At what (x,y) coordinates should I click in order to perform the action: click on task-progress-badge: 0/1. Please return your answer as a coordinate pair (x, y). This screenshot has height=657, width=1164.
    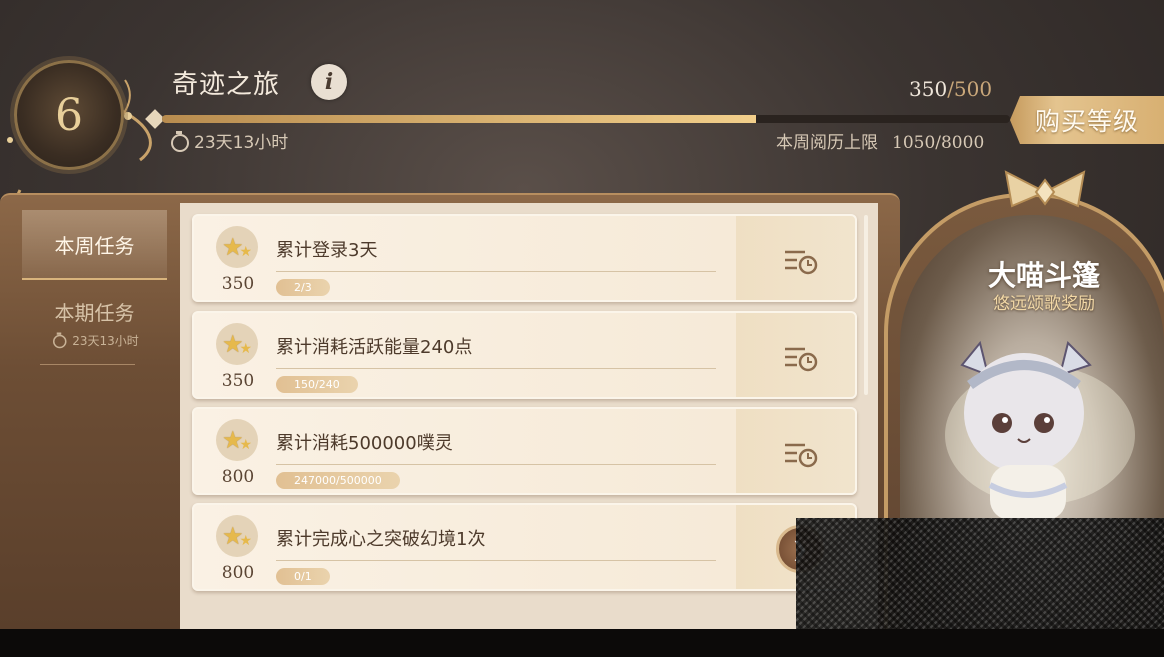
    Looking at the image, I should click on (303, 576).